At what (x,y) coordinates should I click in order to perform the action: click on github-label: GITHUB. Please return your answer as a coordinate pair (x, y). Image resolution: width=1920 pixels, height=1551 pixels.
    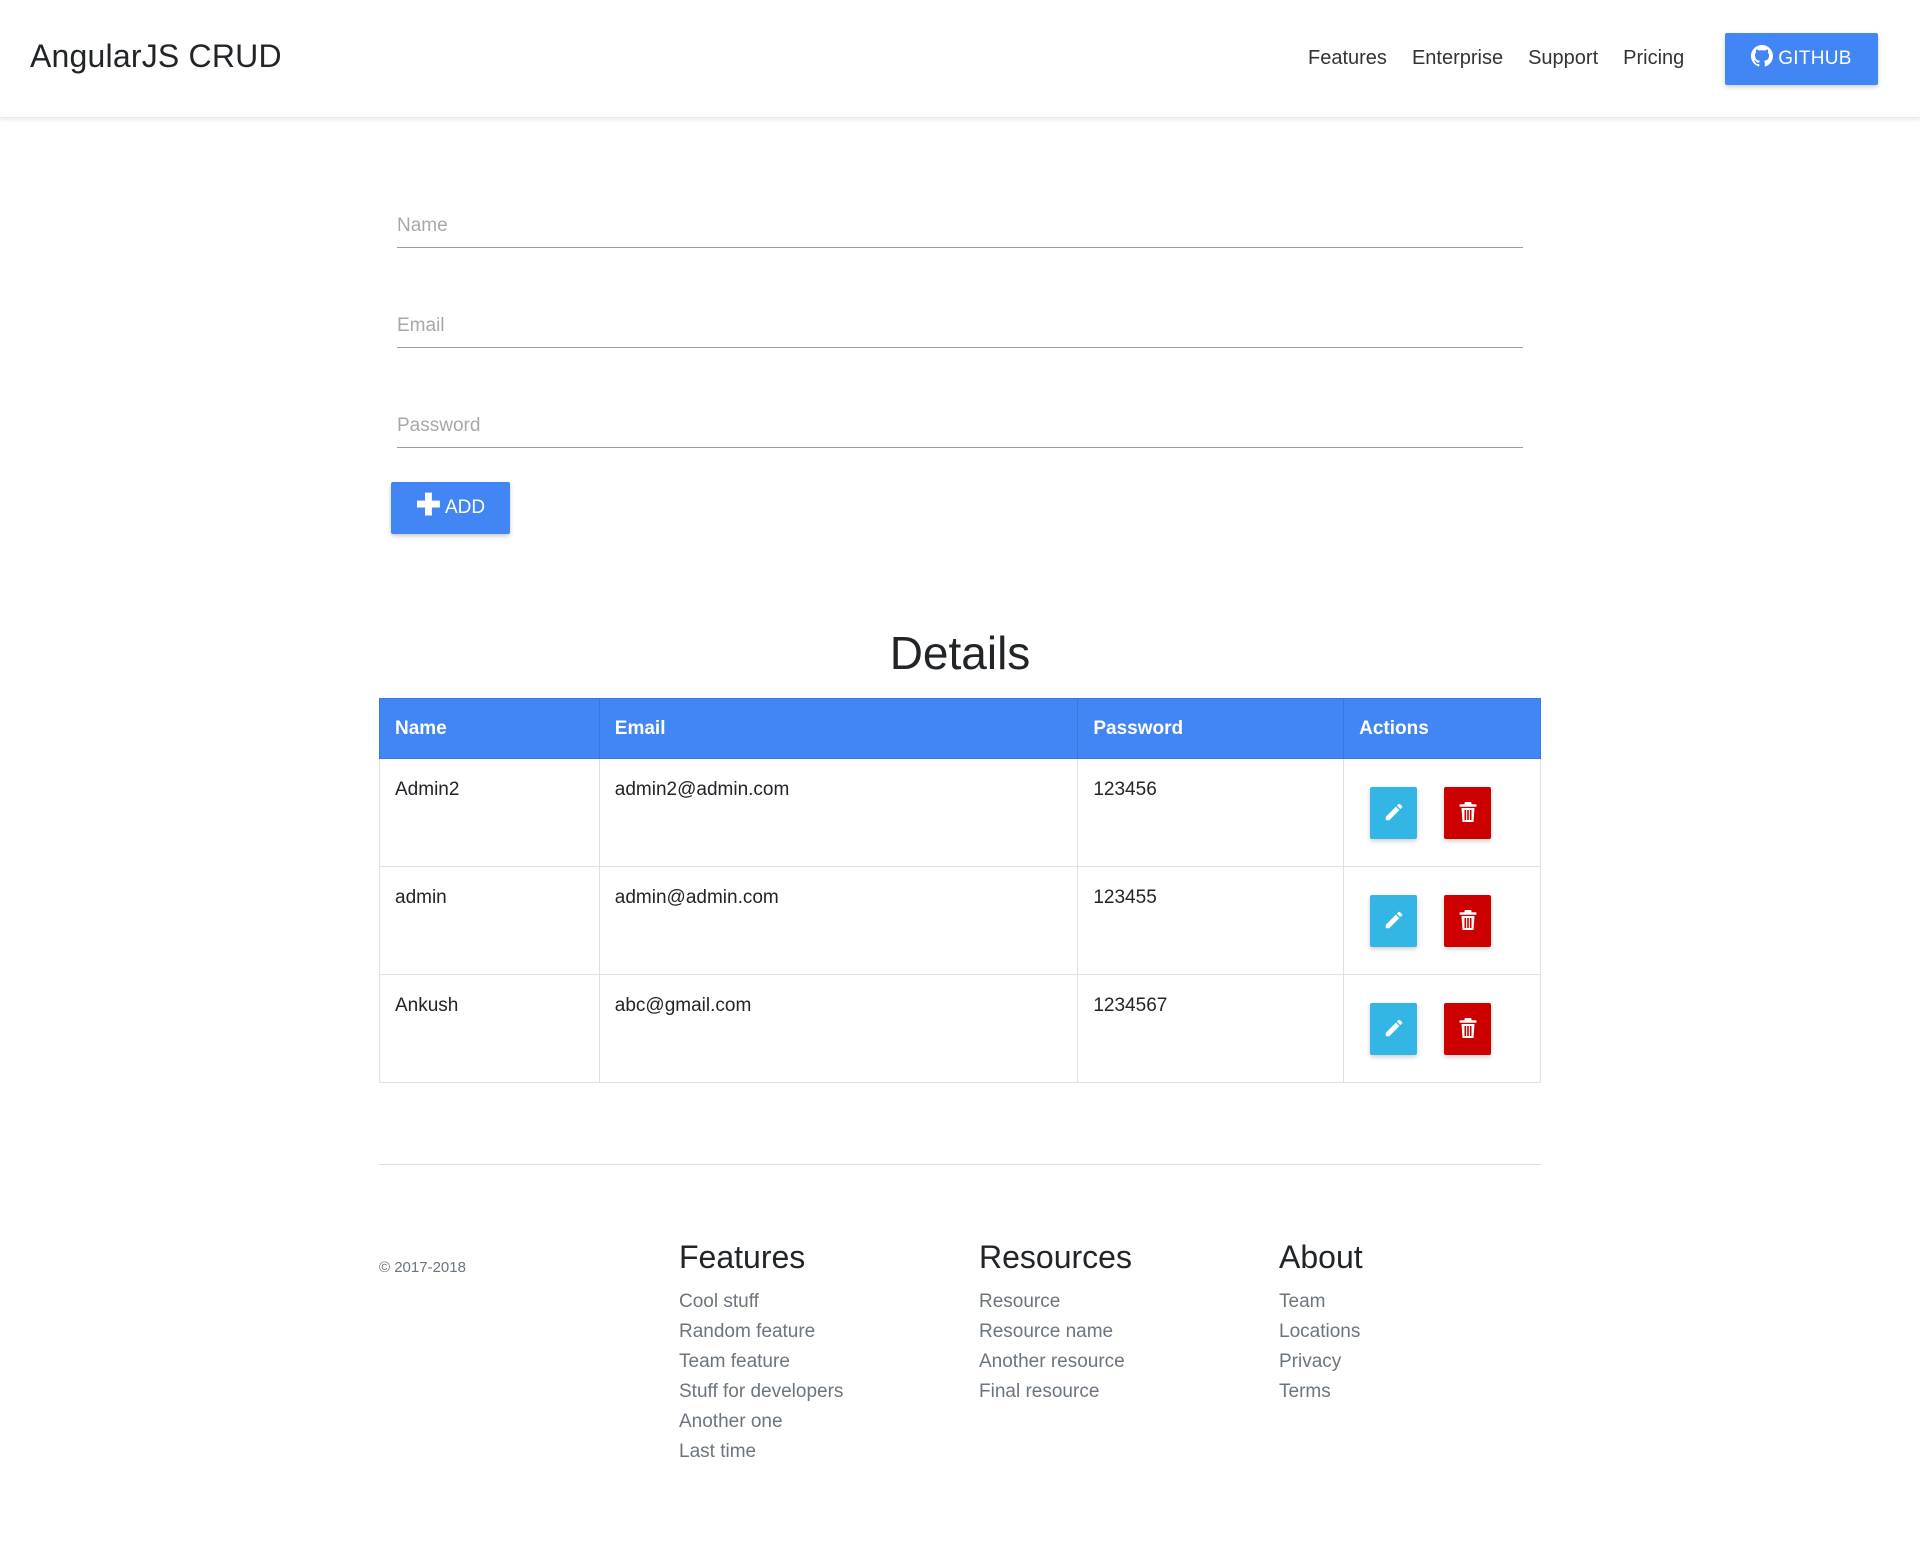
    Looking at the image, I should click on (1815, 58).